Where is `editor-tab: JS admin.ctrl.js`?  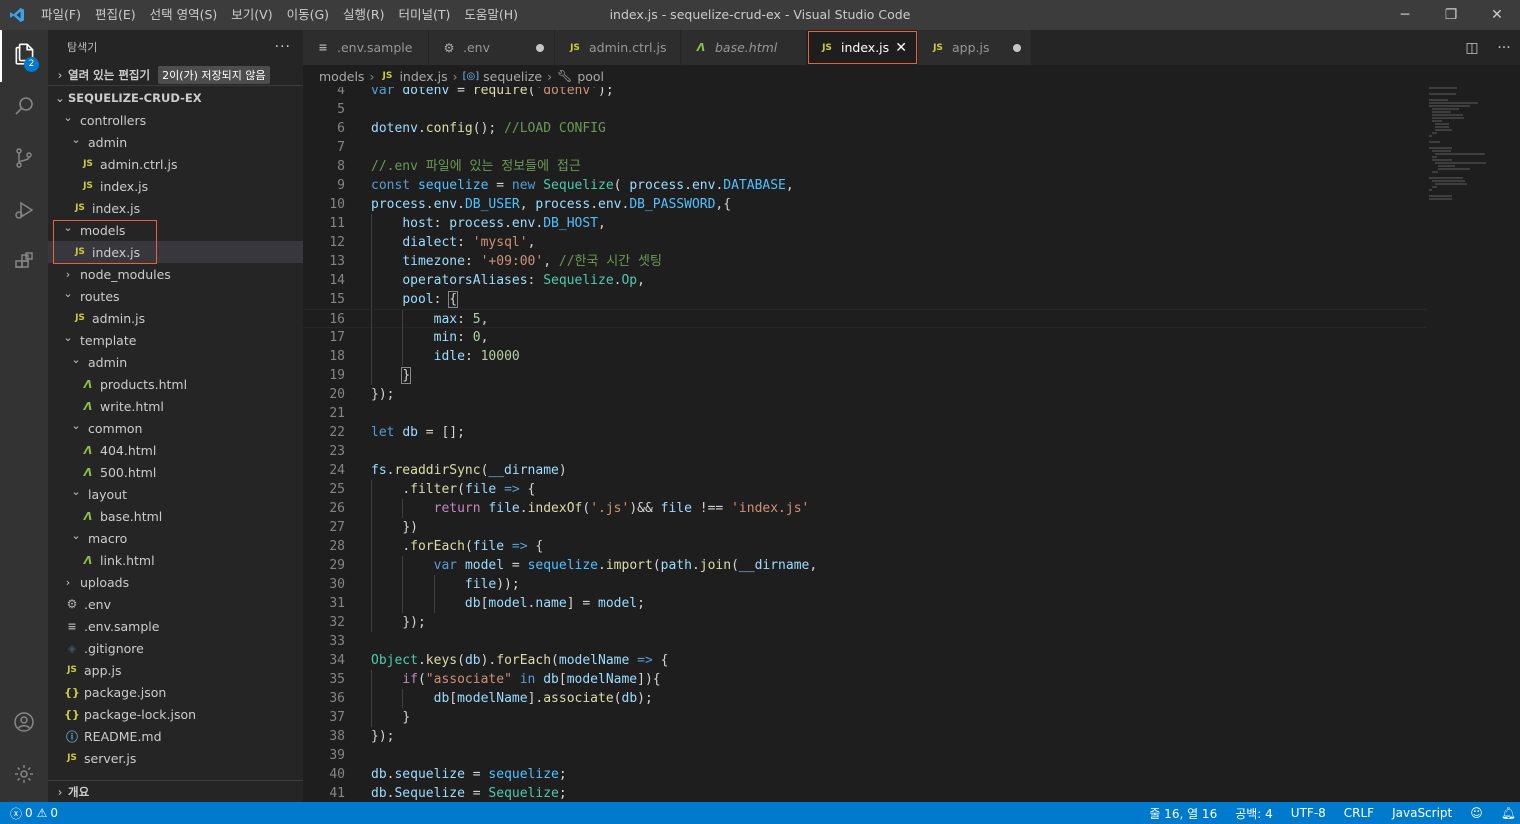 editor-tab: JS admin.ctrl.js is located at coordinates (618, 47).